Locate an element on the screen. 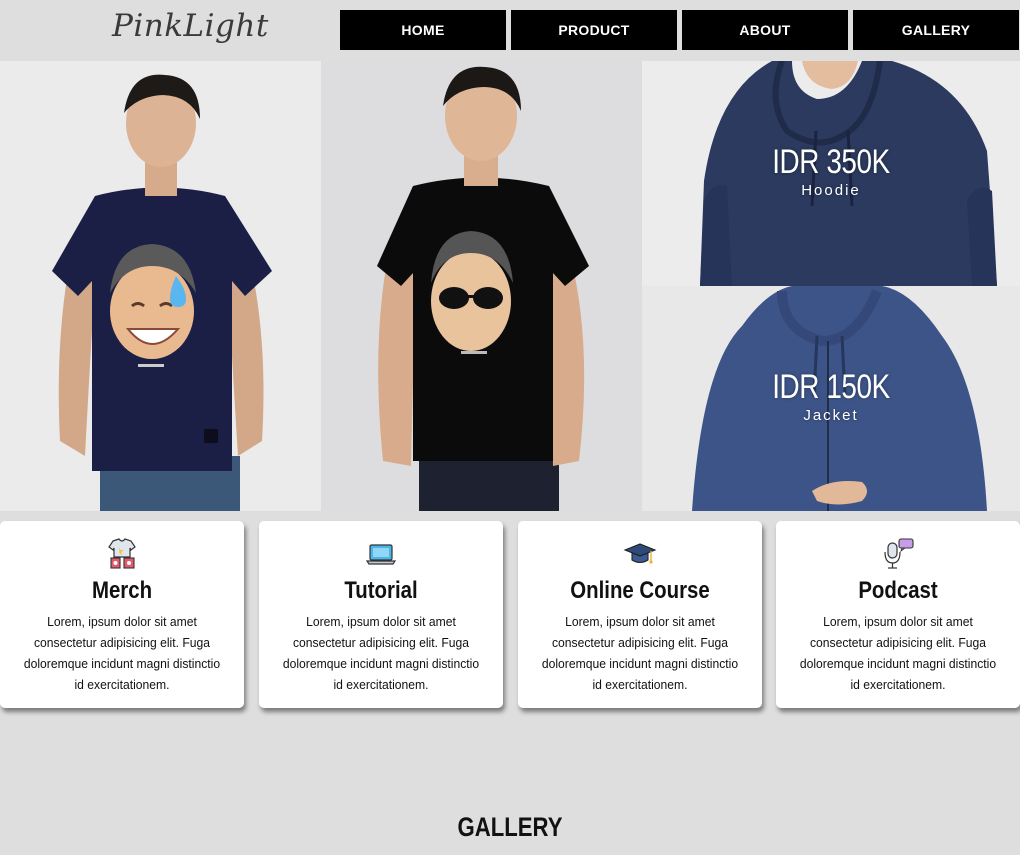  card-title: Merch is located at coordinates (122, 590).